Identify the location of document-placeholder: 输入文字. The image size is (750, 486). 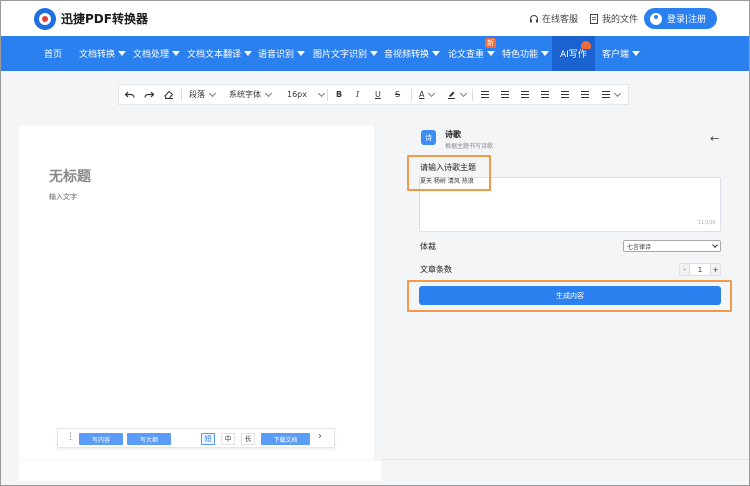
(63, 197).